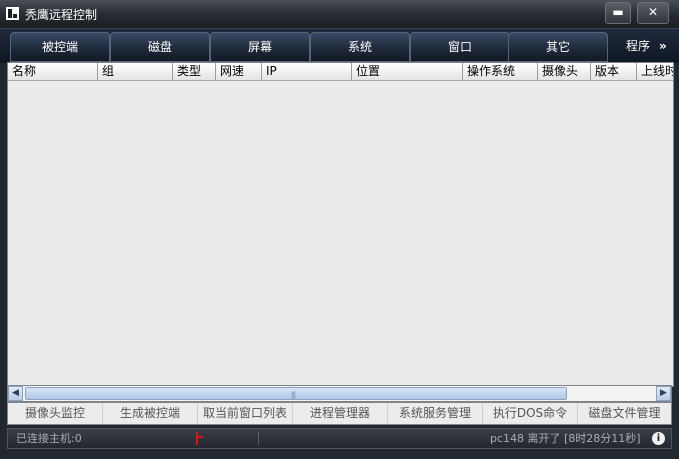  I want to click on tab-disk: 磁盘, so click(160, 47).